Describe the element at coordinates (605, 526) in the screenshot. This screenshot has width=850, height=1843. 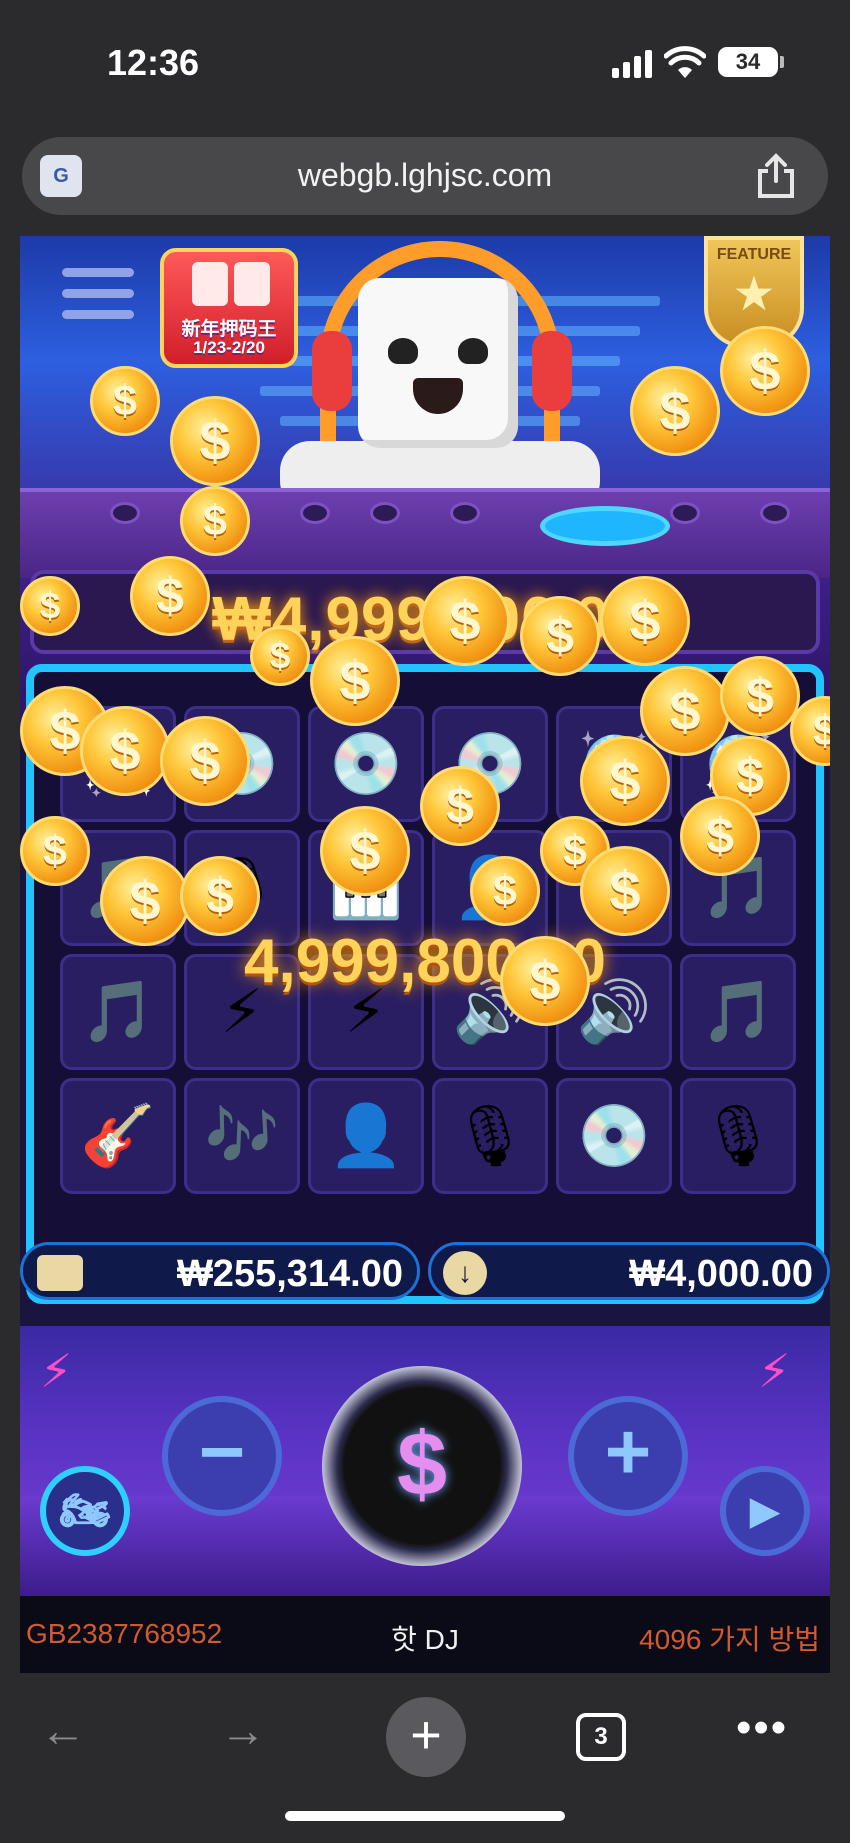
I see `turntable` at that location.